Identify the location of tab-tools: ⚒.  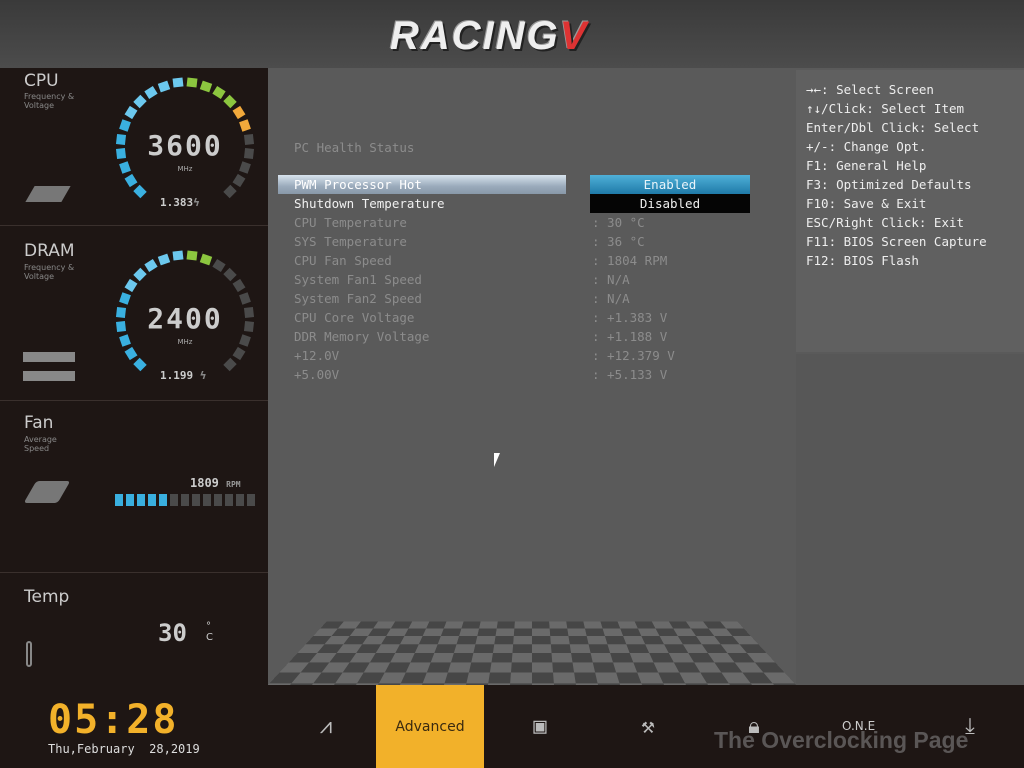
(648, 726).